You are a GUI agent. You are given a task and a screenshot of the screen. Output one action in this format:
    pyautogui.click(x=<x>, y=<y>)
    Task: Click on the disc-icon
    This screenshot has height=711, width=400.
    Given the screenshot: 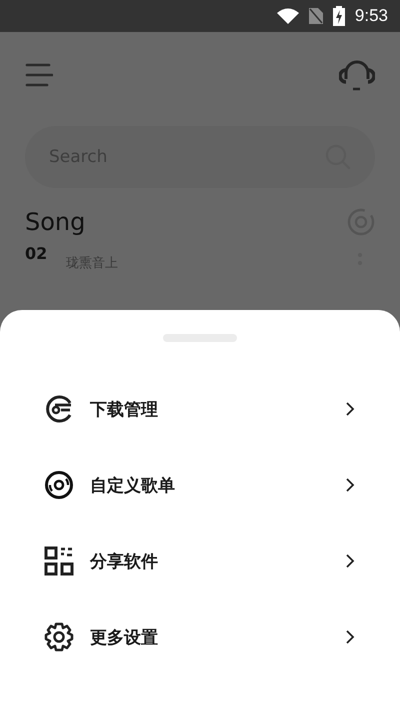 What is the action you would take?
    pyautogui.click(x=59, y=485)
    